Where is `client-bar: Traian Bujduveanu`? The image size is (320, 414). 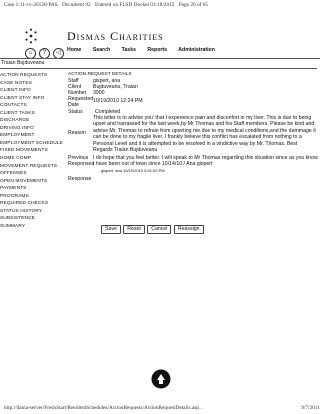
client-bar: Traian Bujduveanu is located at coordinates (158, 64).